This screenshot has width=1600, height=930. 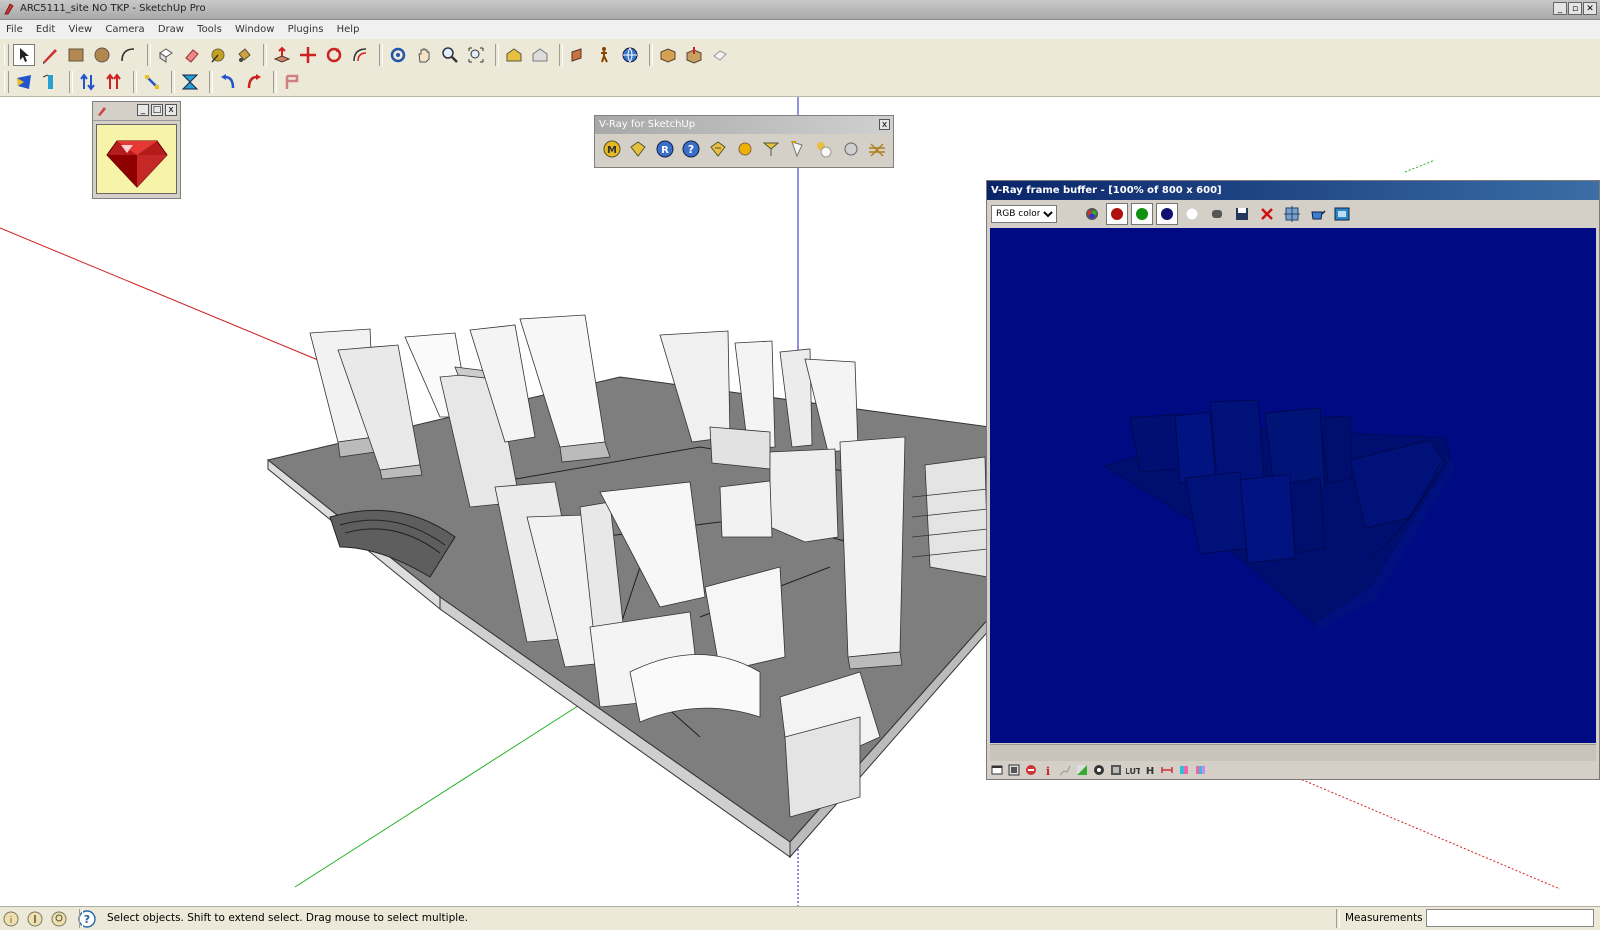 I want to click on smoove-button, so click(x=88, y=82).